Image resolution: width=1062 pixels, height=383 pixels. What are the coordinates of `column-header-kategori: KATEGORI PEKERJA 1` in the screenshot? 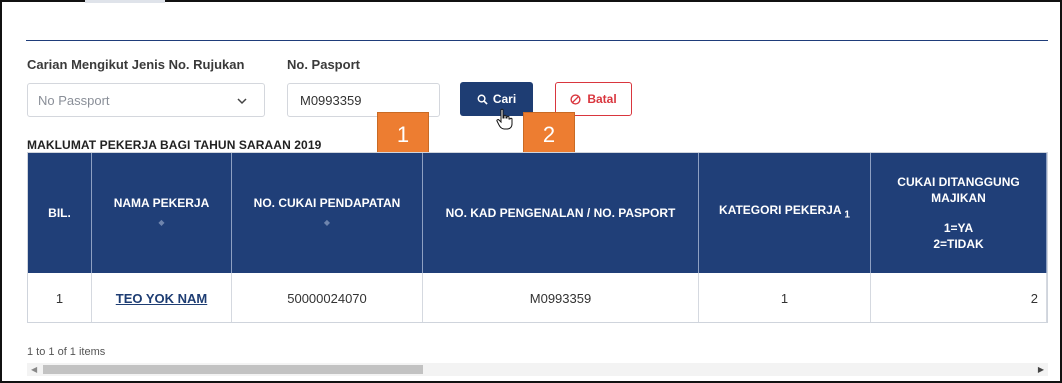 It's located at (785, 213).